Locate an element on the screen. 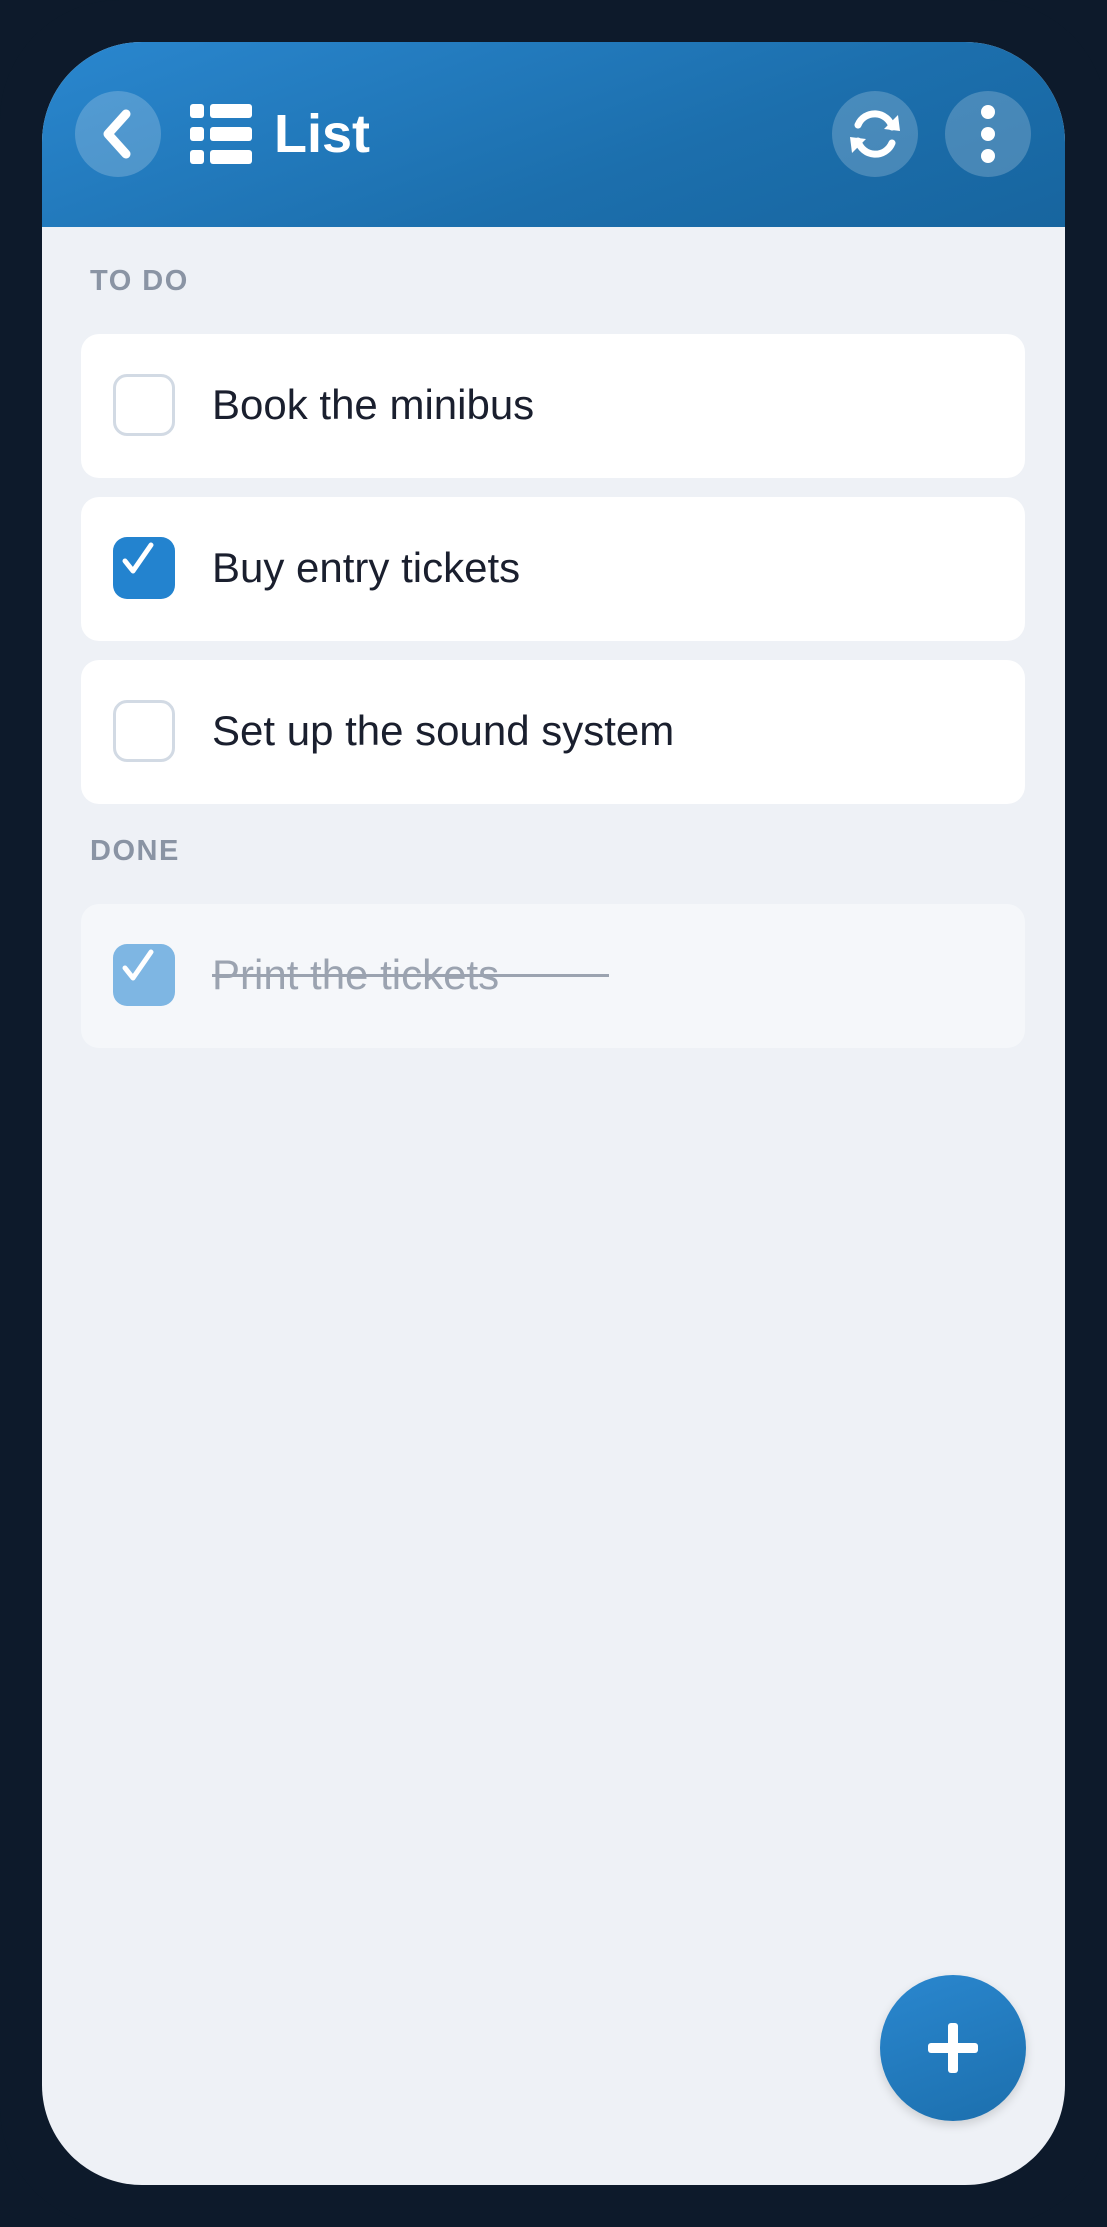 The width and height of the screenshot is (1107, 2227). task-label: Book the minibus is located at coordinates (373, 404).